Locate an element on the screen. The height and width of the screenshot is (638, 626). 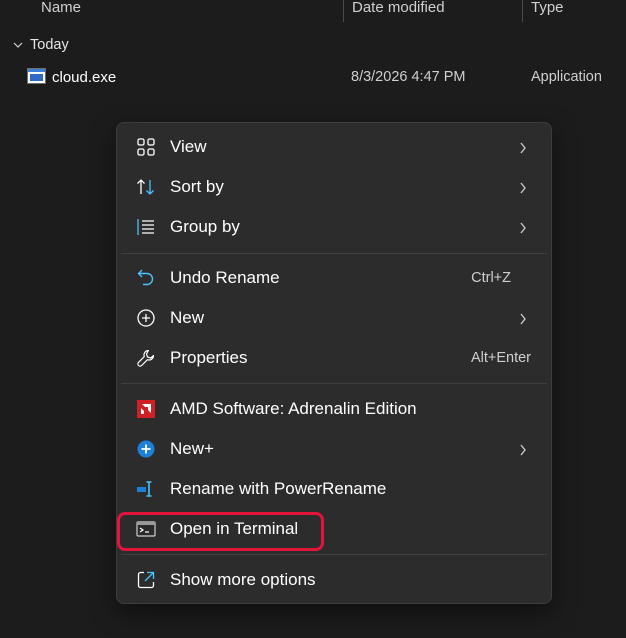
wrench-icon is located at coordinates (146, 358).